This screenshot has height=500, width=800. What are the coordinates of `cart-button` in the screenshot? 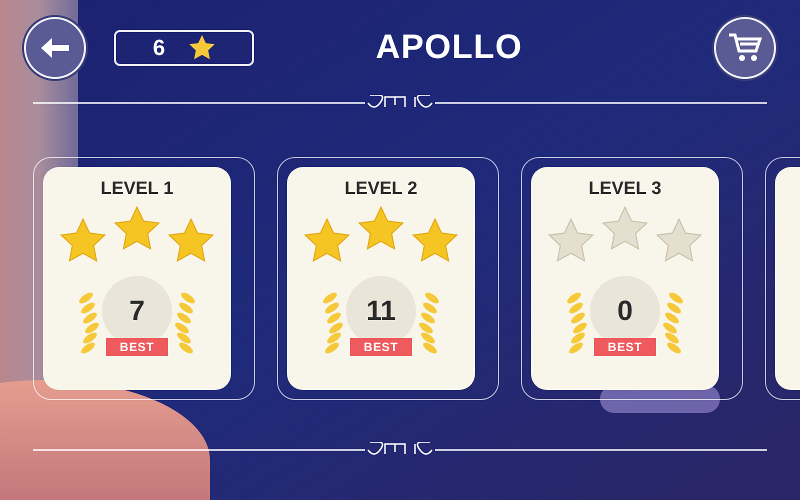 It's located at (745, 47).